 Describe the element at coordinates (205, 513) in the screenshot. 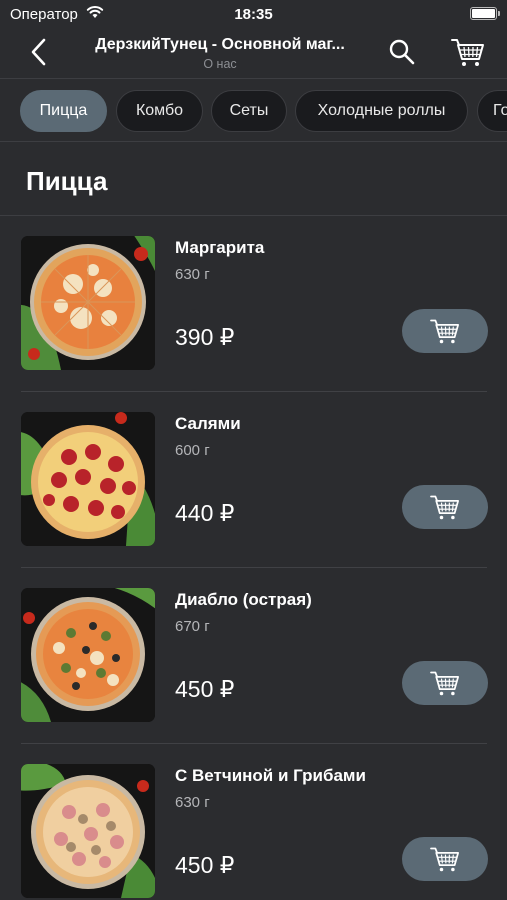

I see `product-price: 440 ₽` at that location.